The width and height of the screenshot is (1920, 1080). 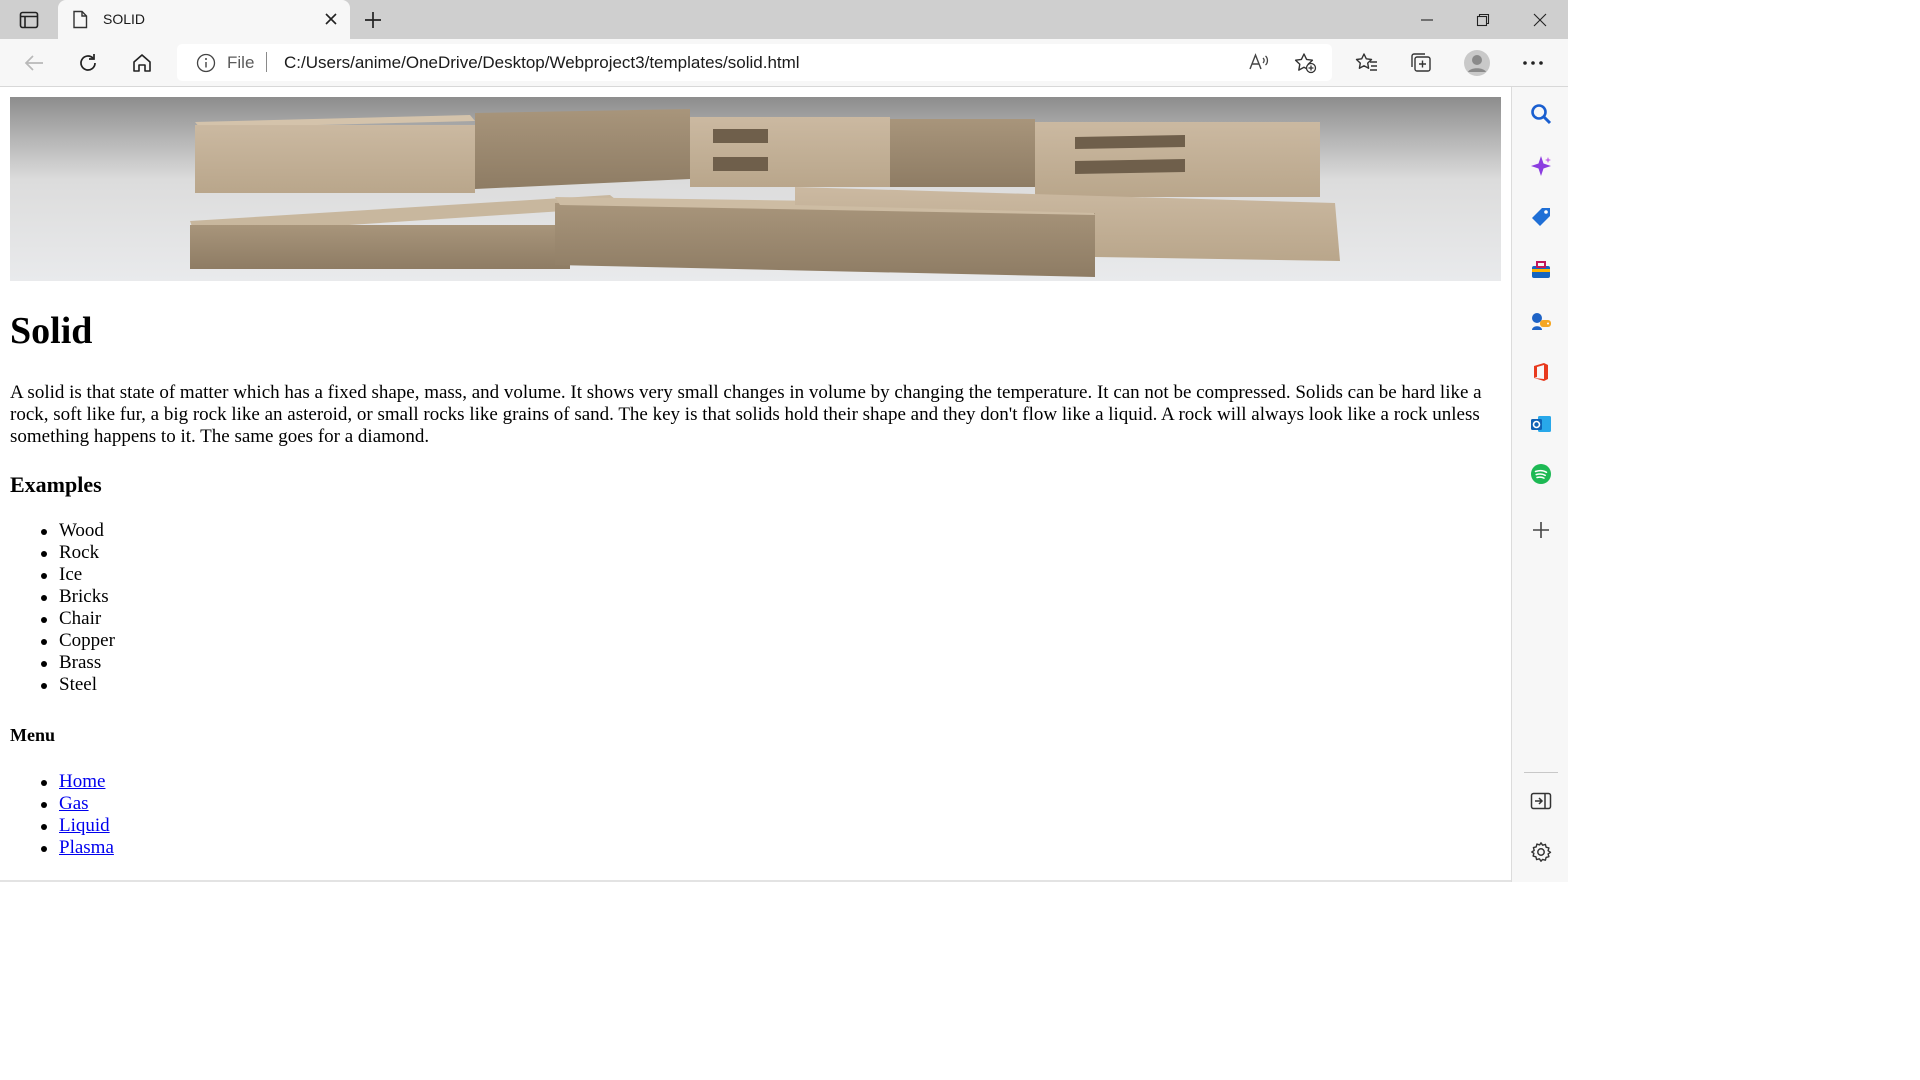 I want to click on horizontal-scrollbar, so click(x=755, y=881).